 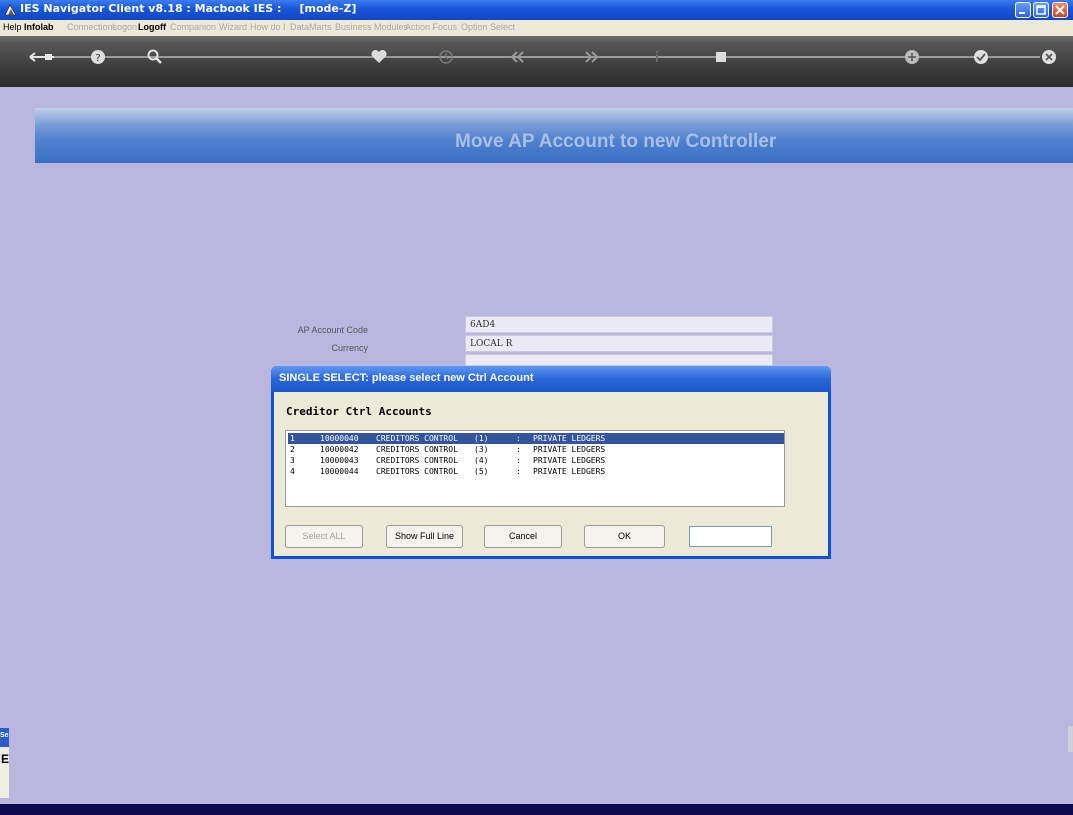 I want to click on menu-item-action-focus: Action Focus, so click(x=431, y=27).